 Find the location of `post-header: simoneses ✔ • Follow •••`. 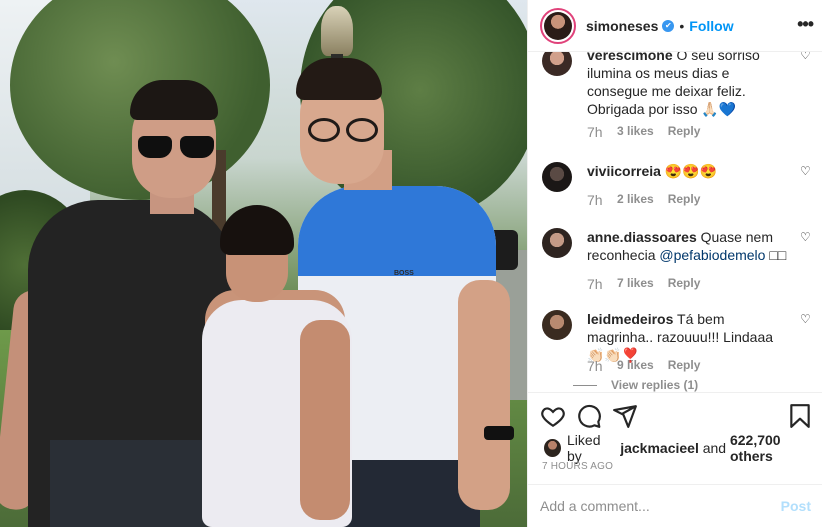

post-header: simoneses ✔ • Follow ••• is located at coordinates (675, 26).